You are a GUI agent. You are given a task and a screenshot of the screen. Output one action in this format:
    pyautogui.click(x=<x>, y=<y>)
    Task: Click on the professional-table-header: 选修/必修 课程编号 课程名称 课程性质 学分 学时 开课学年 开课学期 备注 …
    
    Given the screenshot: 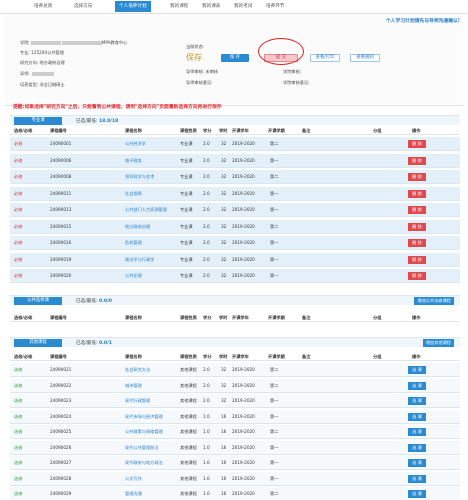 What is the action you would take?
    pyautogui.click(x=235, y=130)
    